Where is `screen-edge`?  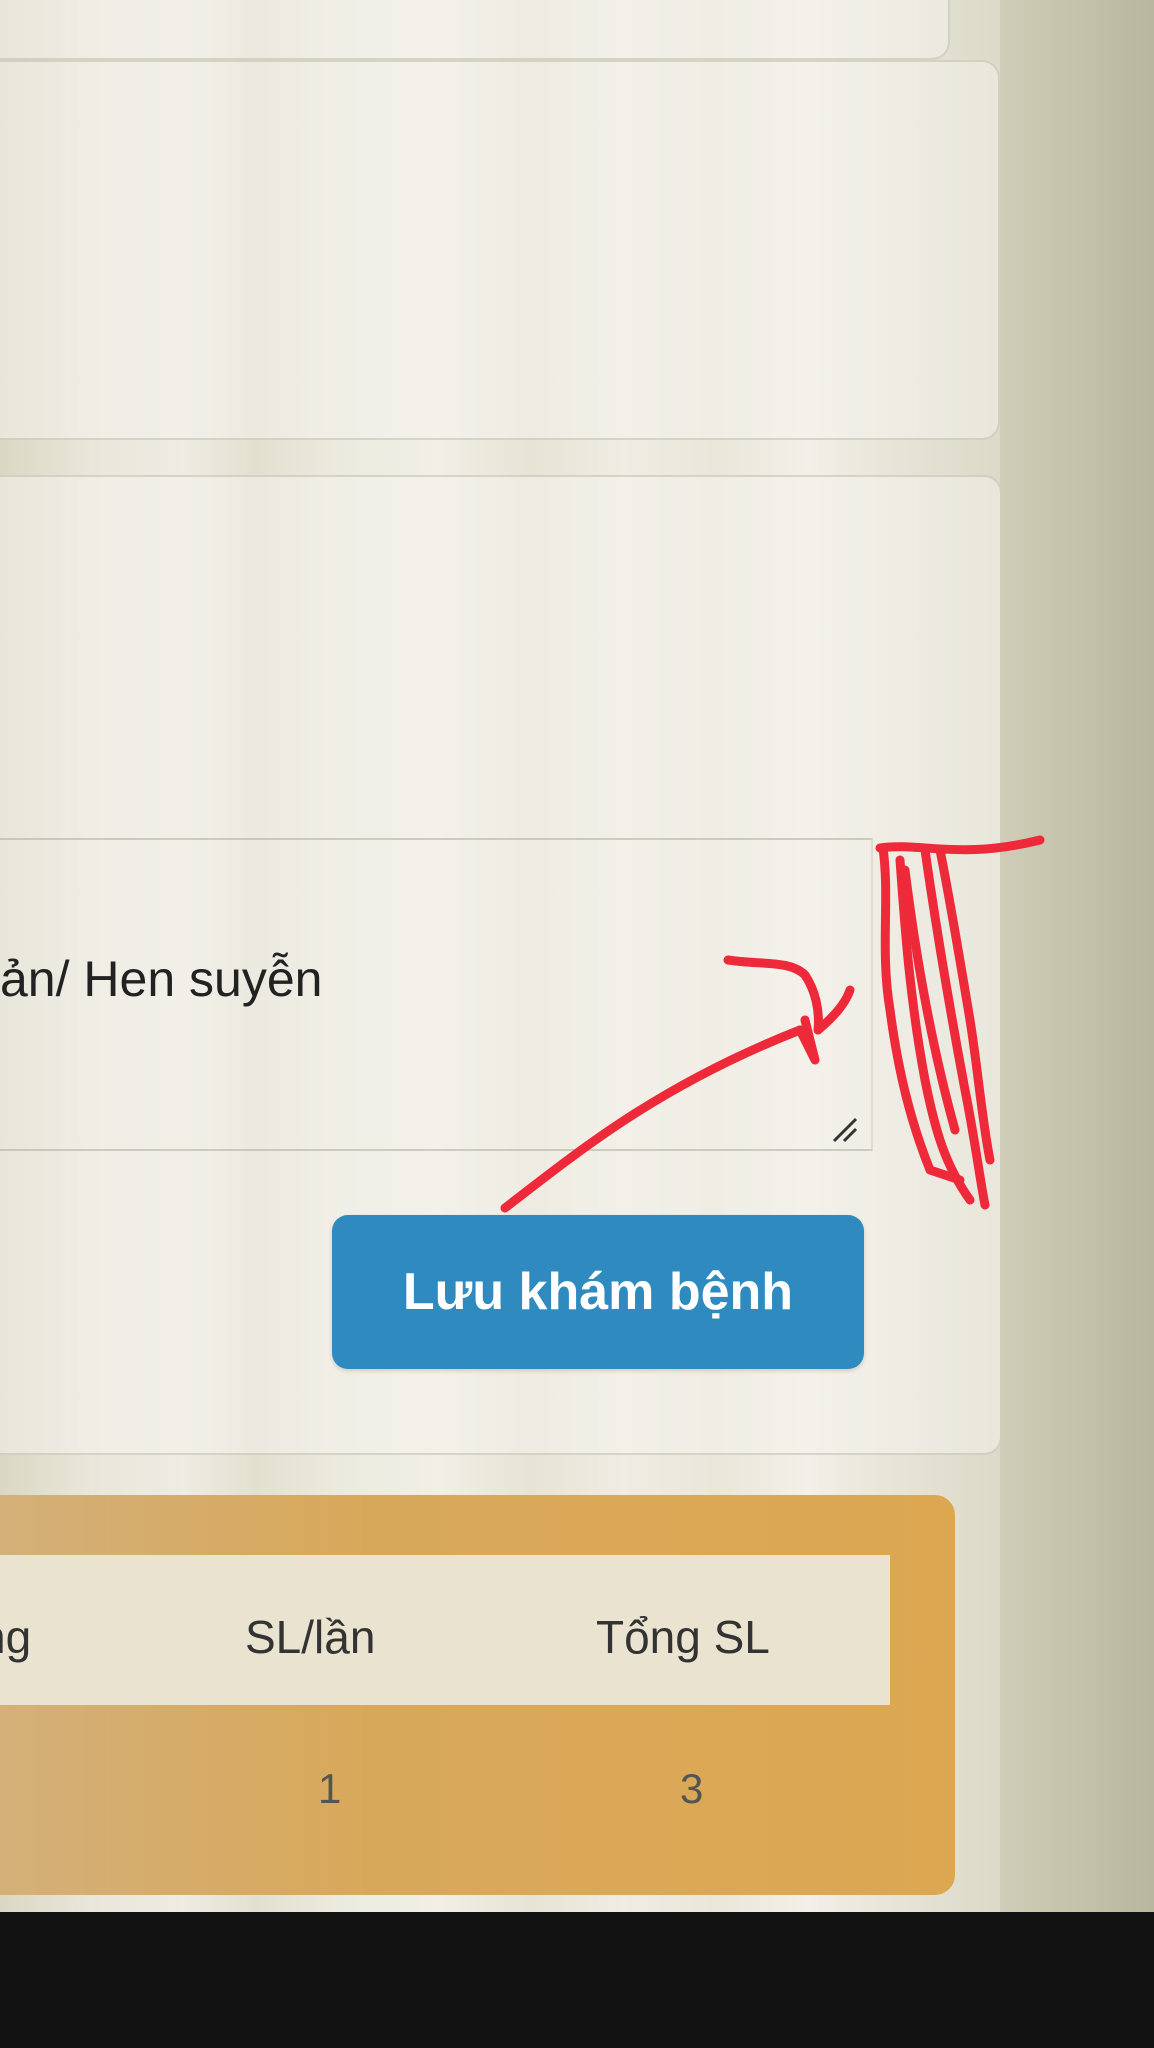
screen-edge is located at coordinates (1077, 956).